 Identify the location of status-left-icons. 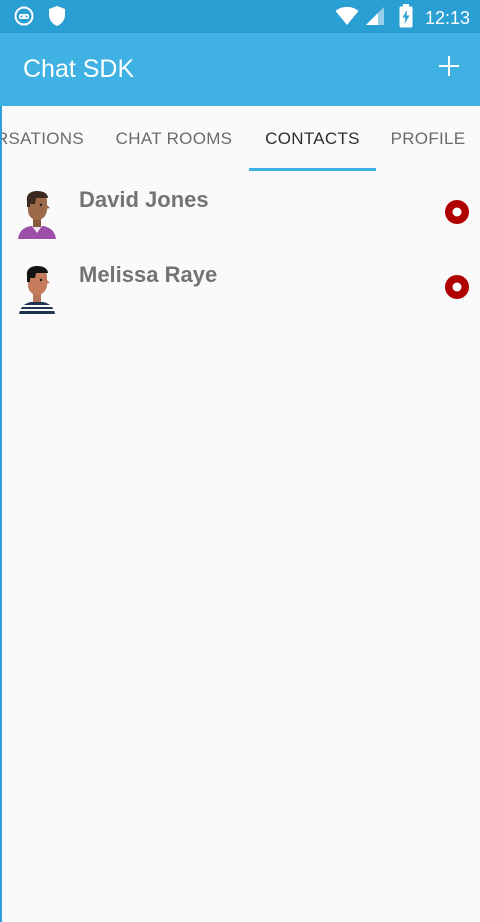
(40, 18).